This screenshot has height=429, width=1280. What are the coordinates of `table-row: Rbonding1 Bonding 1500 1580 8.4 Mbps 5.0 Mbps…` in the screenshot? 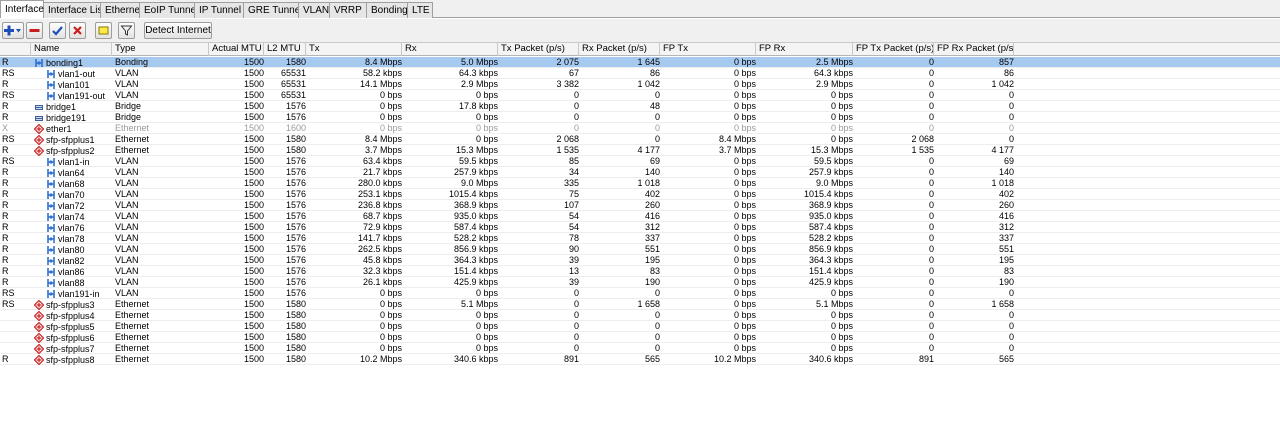 It's located at (640, 62).